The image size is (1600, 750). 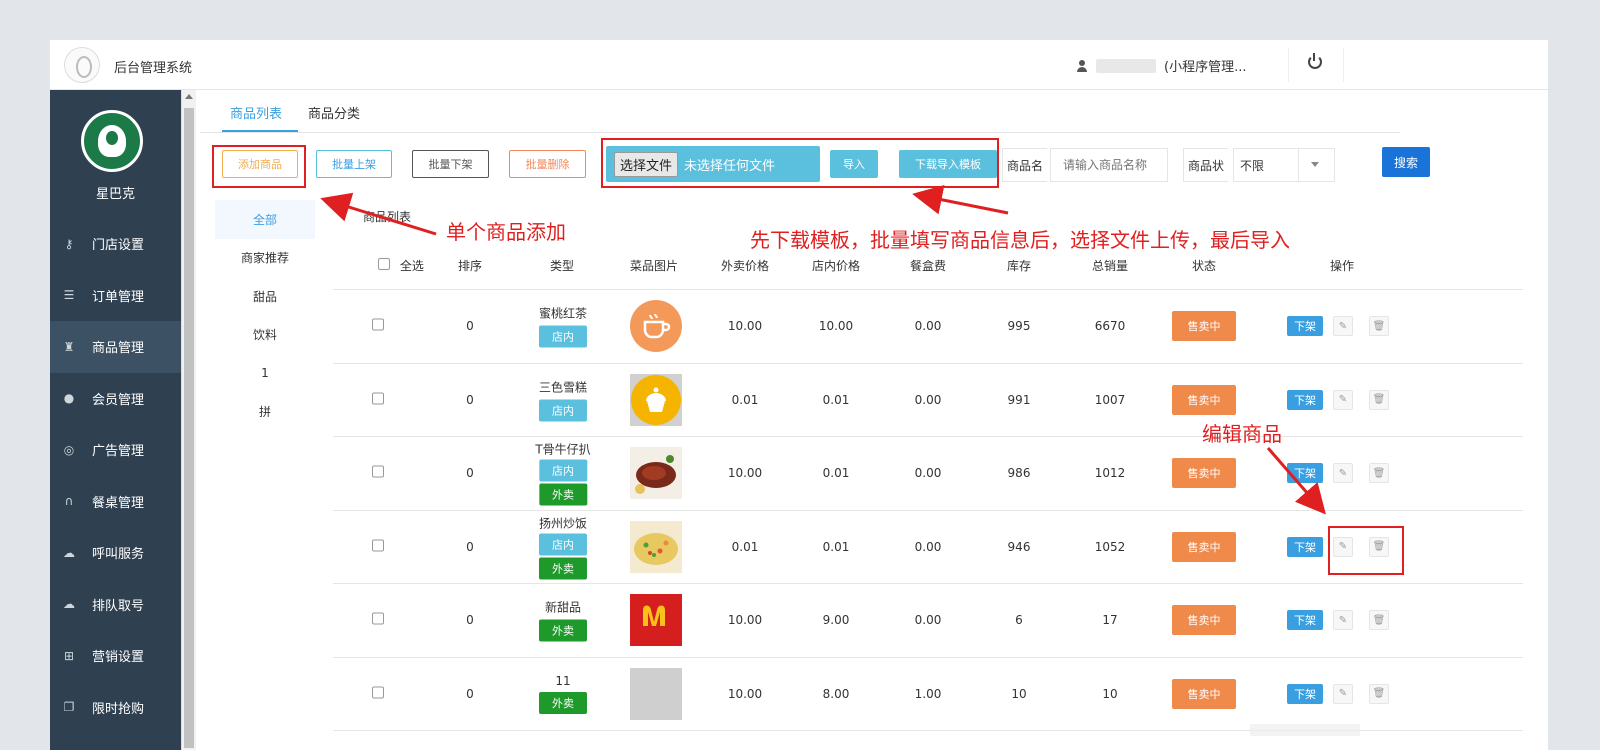 I want to click on sidebar-item-products: ♜ 商品管理, so click(x=115, y=347).